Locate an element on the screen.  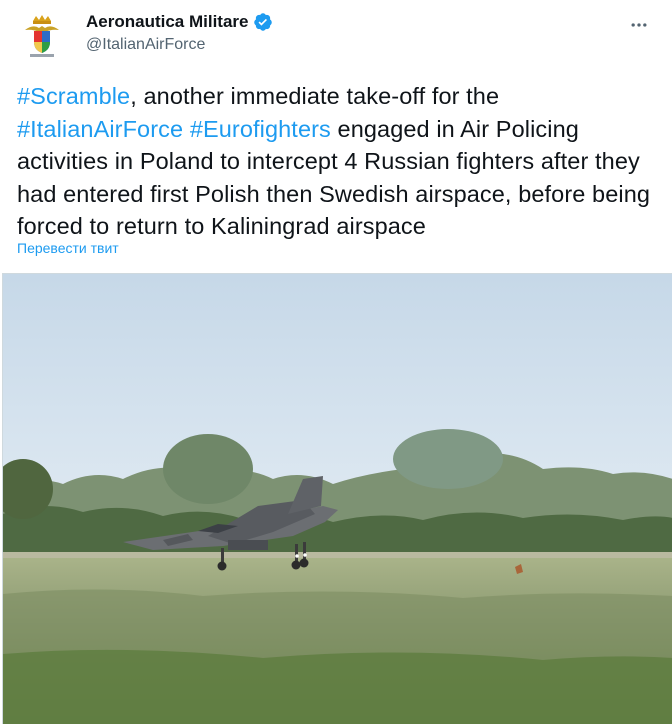
hashtag-scramble: #Scramble is located at coordinates (73, 96).